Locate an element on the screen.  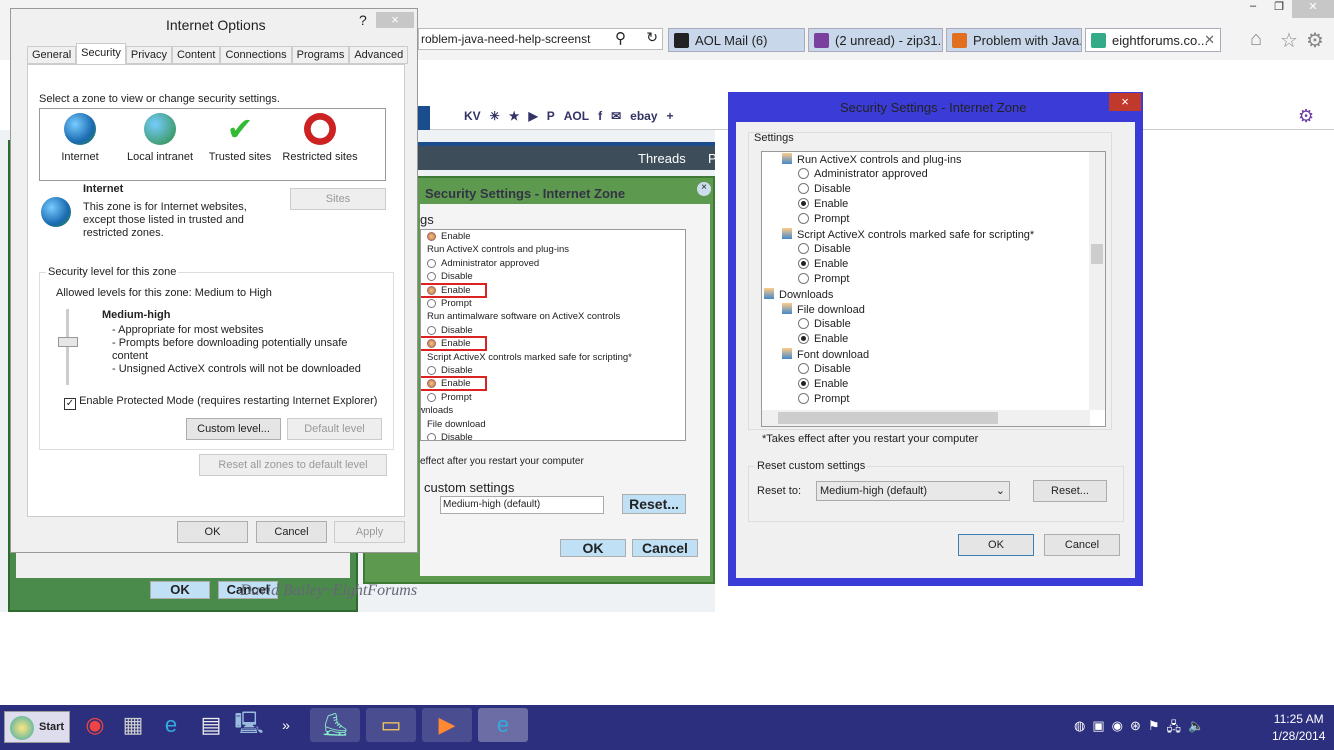
tools-icon: ▦ is located at coordinates (133, 725).